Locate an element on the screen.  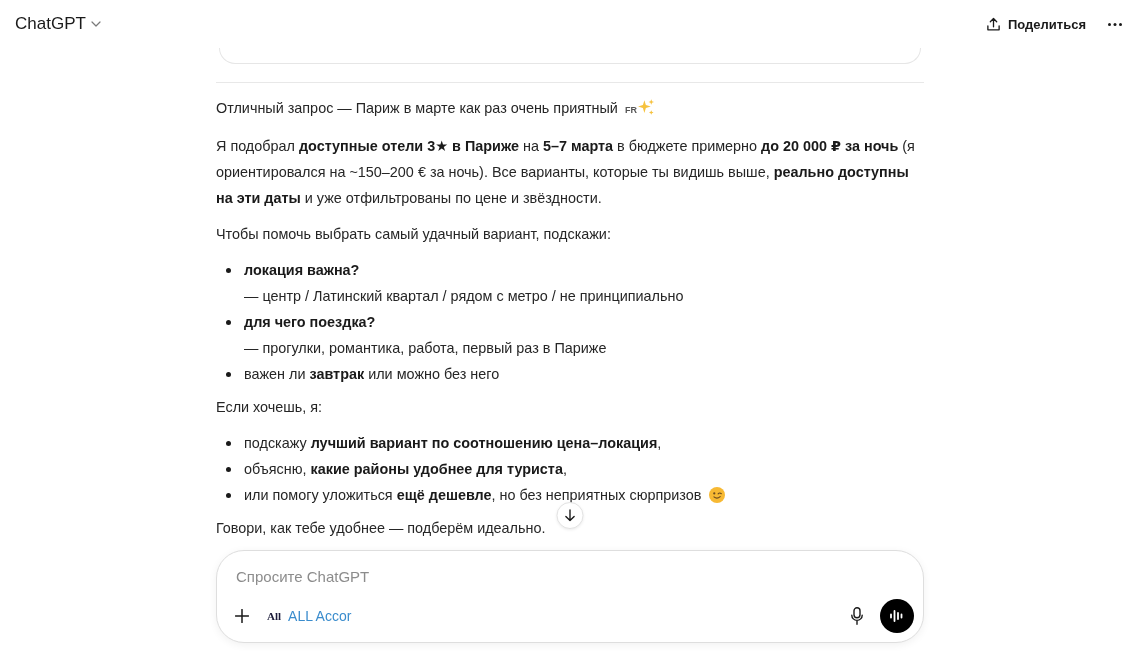
more-icon is located at coordinates (1115, 24).